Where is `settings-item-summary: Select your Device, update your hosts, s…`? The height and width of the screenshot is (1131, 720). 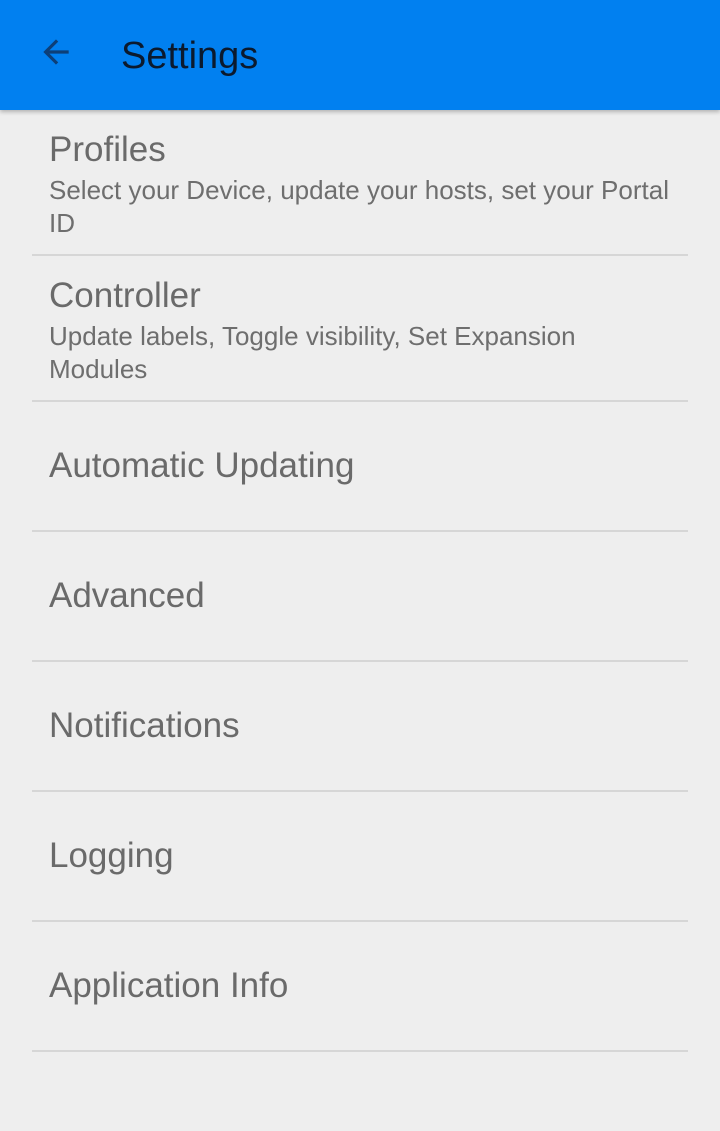
settings-item-summary: Select your Device, update your hosts, s… is located at coordinates (359, 206).